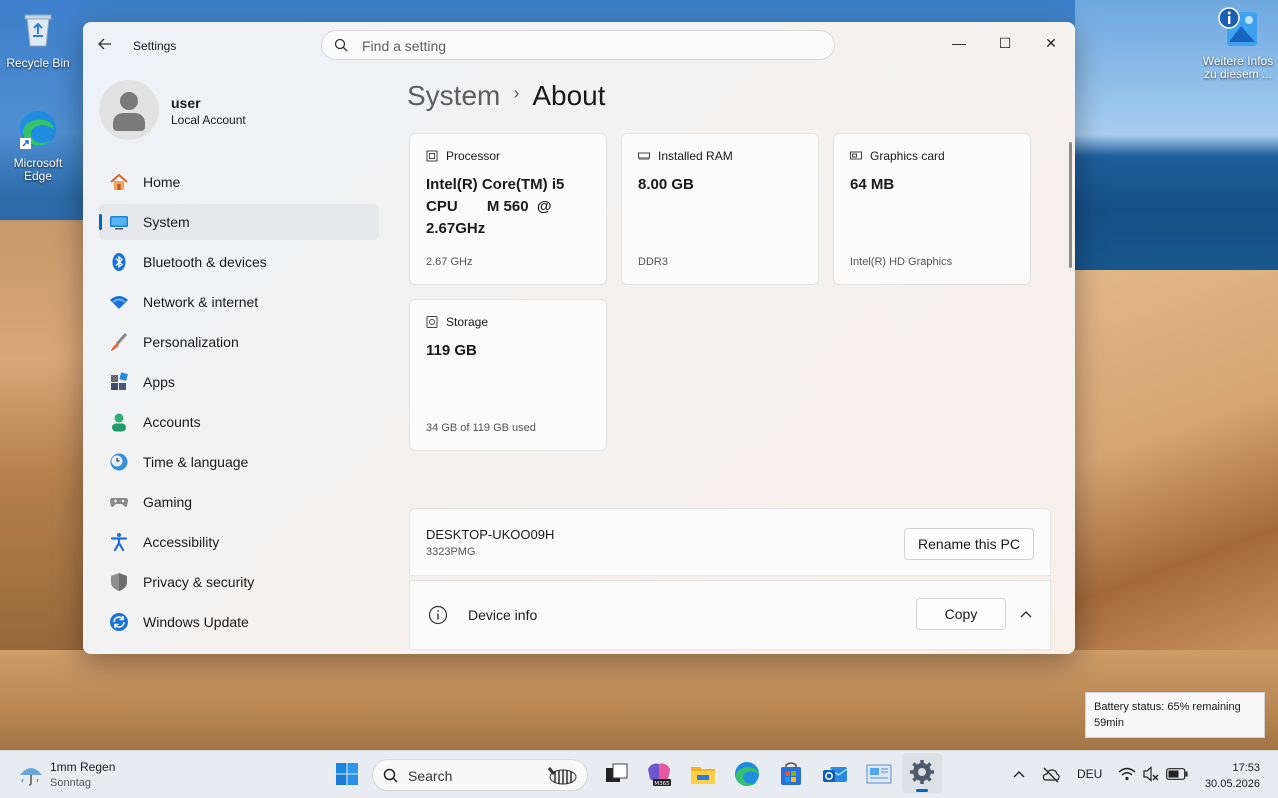 Image resolution: width=1278 pixels, height=798 pixels. I want to click on gpu-icon, so click(856, 155).